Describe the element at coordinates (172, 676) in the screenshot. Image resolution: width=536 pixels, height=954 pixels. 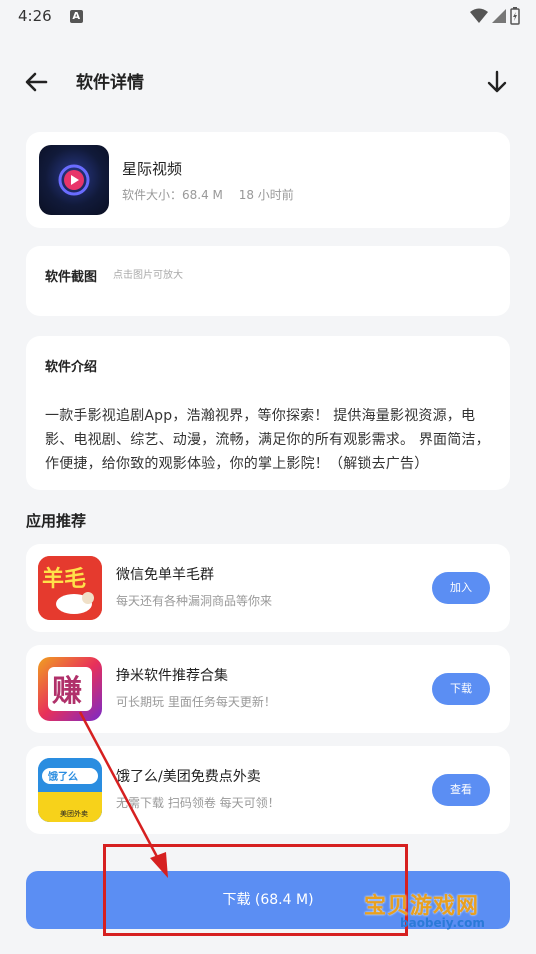
I see `rec-name: 挣米软件推荐合集` at that location.